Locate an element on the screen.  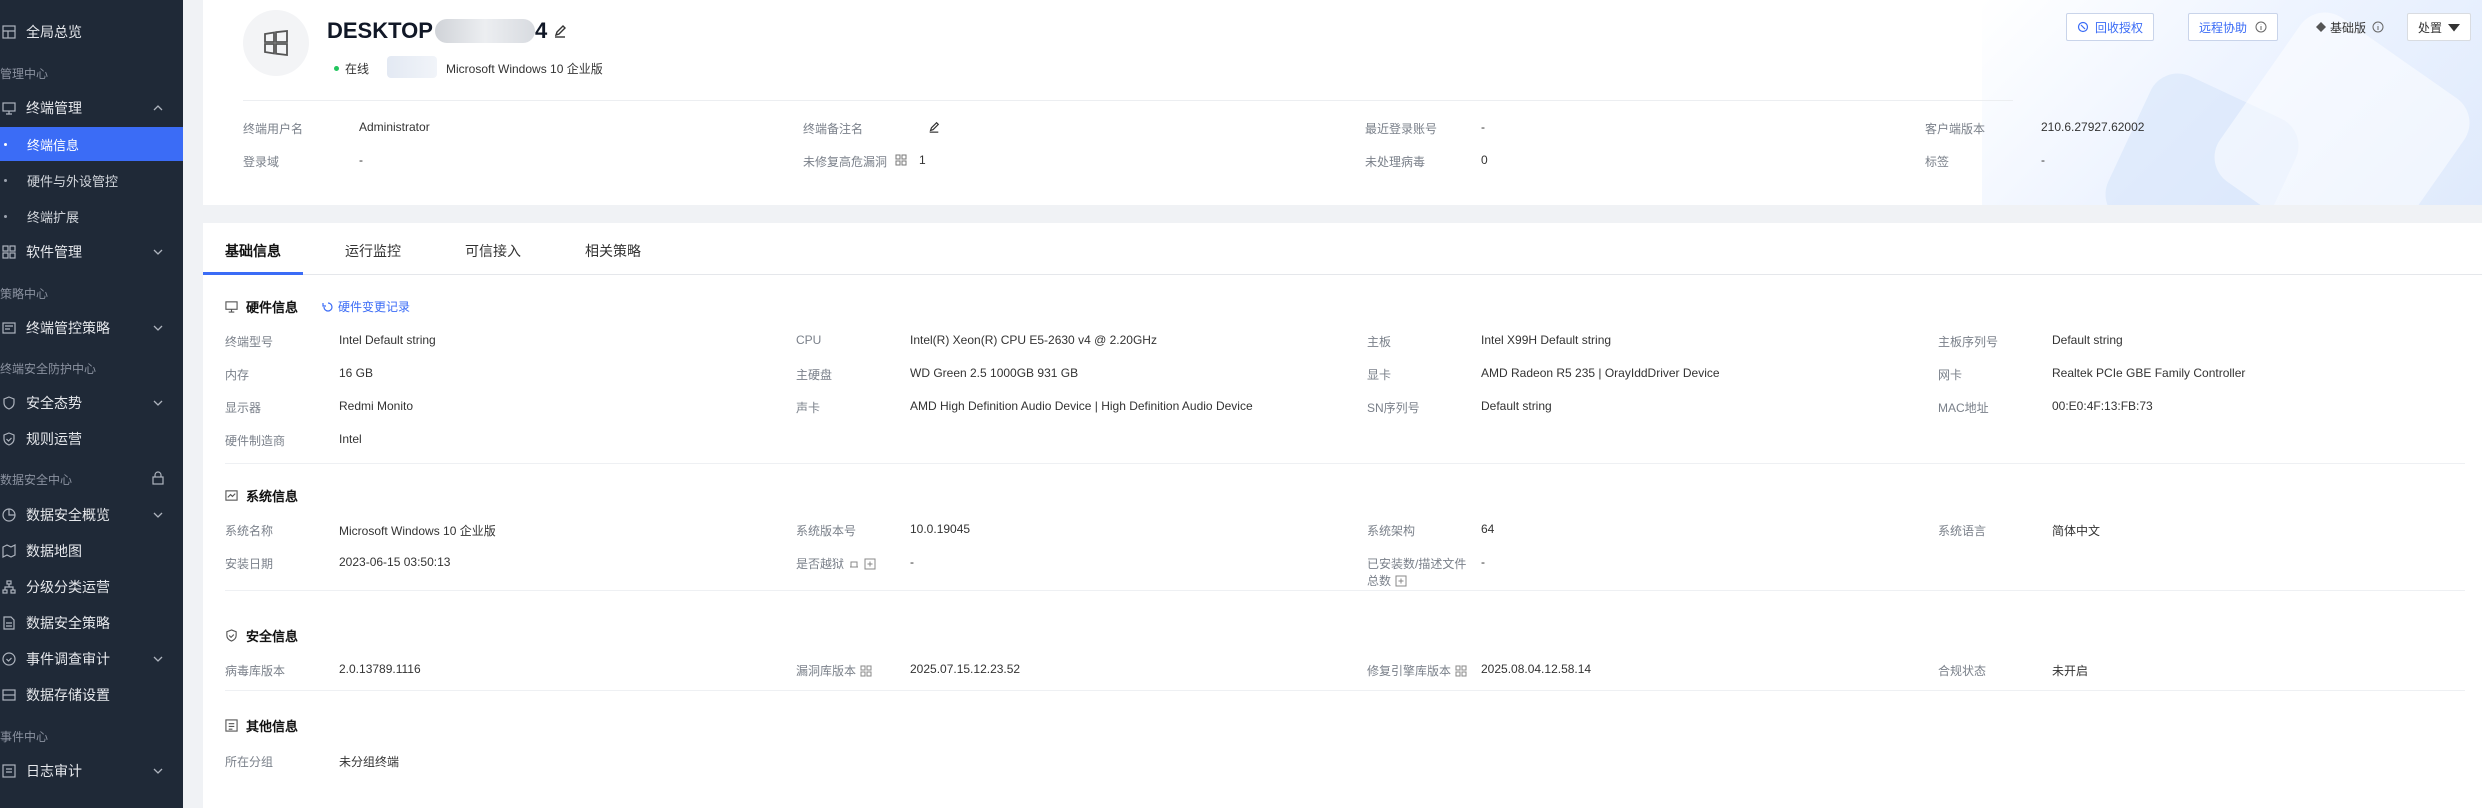
revoke-license-button: 回收授权 is located at coordinates (2110, 27).